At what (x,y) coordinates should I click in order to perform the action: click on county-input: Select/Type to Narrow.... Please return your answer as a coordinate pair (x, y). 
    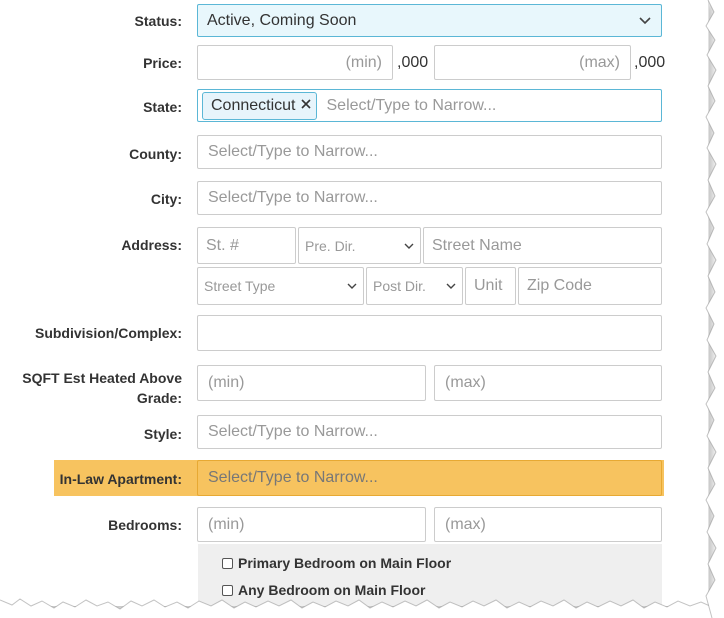
    Looking at the image, I should click on (429, 152).